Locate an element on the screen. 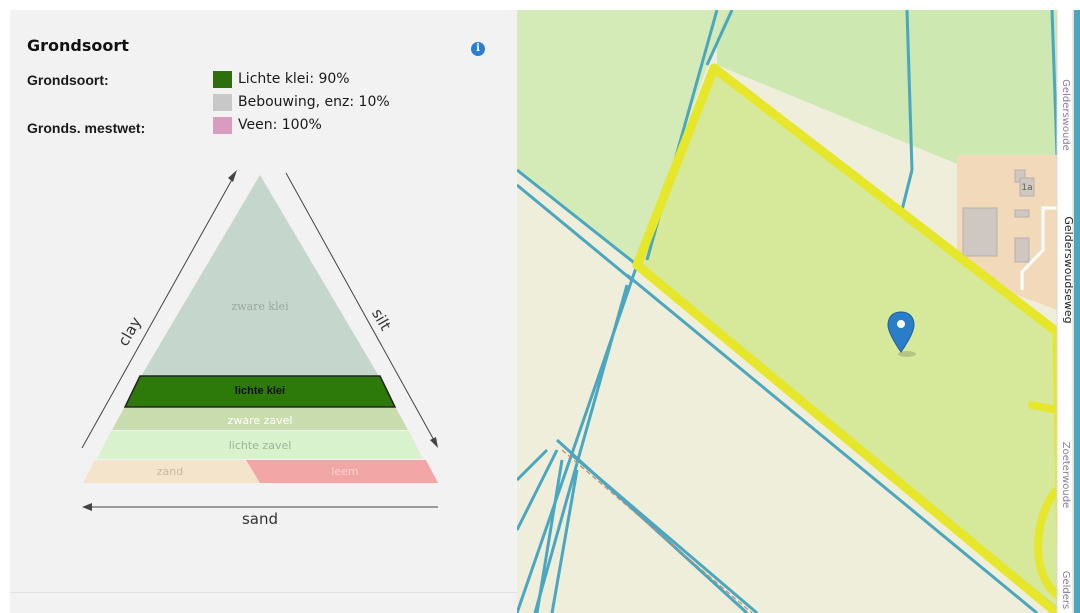  panel-divider is located at coordinates (263, 592).